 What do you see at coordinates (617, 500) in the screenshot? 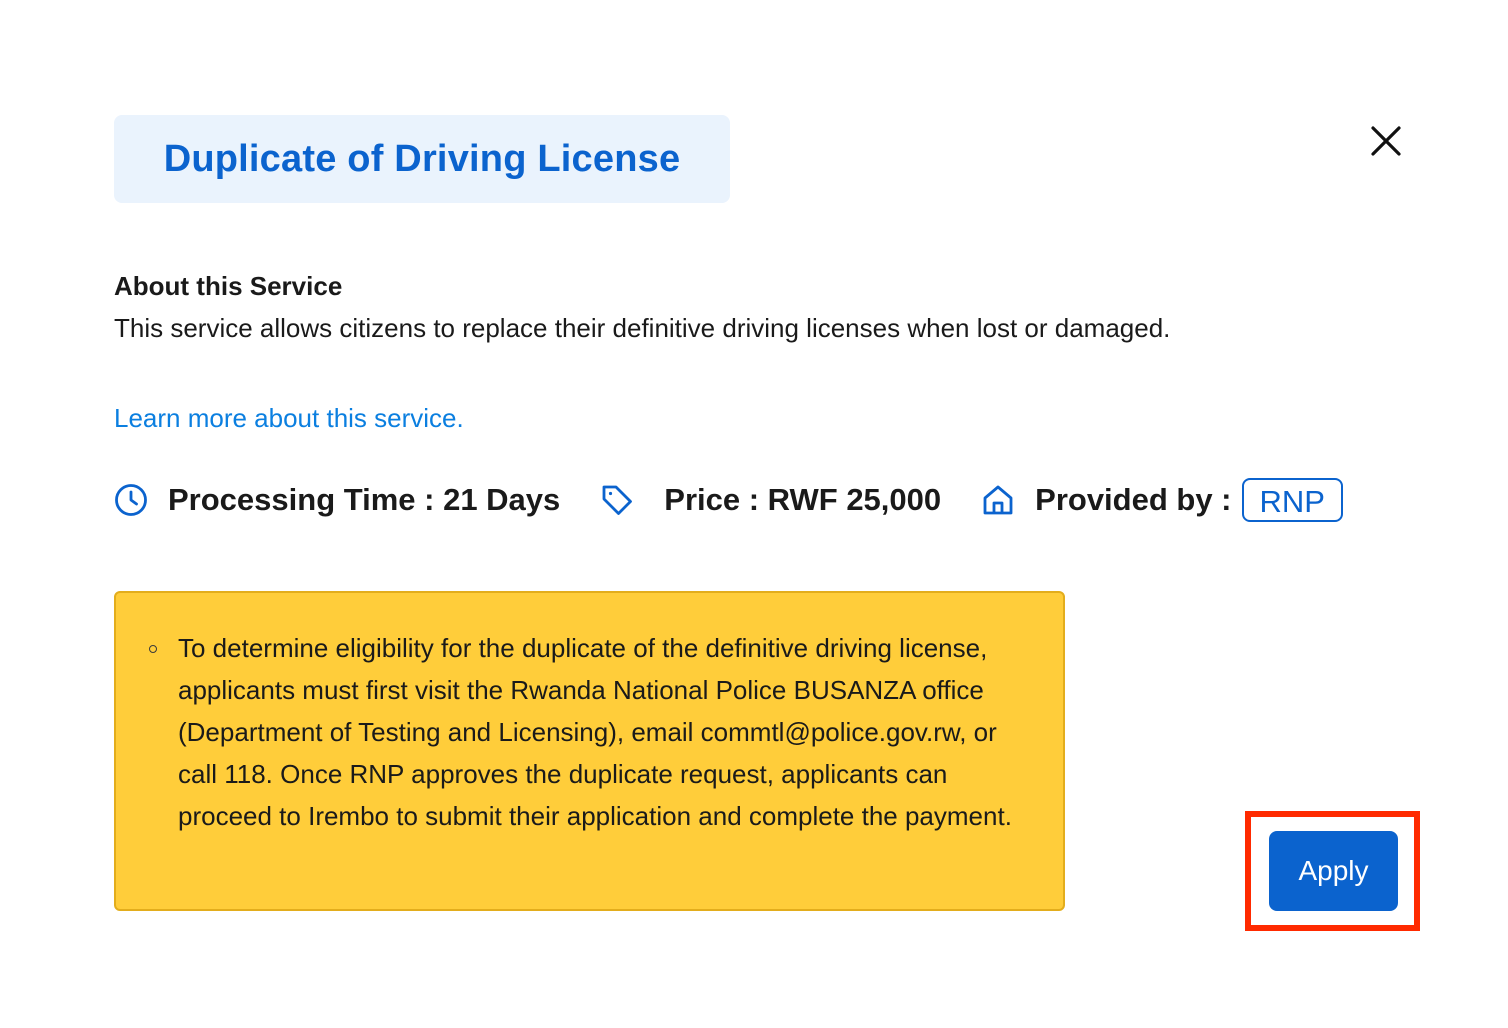
I see `price-tag-icon` at bounding box center [617, 500].